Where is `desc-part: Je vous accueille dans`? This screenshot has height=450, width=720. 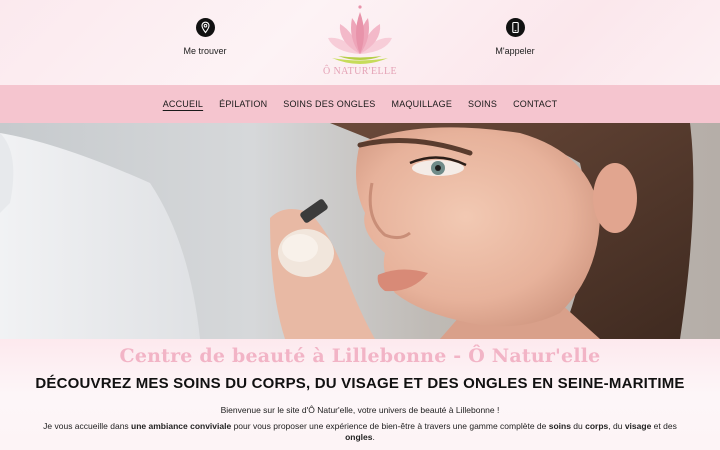
desc-part: Je vous accueille dans is located at coordinates (87, 426).